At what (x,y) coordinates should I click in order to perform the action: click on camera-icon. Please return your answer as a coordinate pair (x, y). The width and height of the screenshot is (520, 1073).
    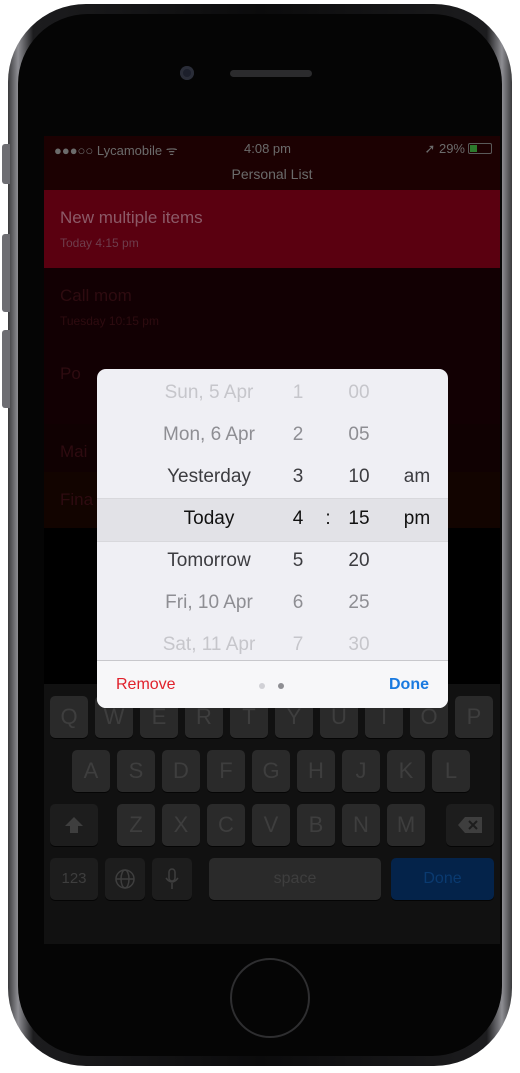
    Looking at the image, I should click on (187, 73).